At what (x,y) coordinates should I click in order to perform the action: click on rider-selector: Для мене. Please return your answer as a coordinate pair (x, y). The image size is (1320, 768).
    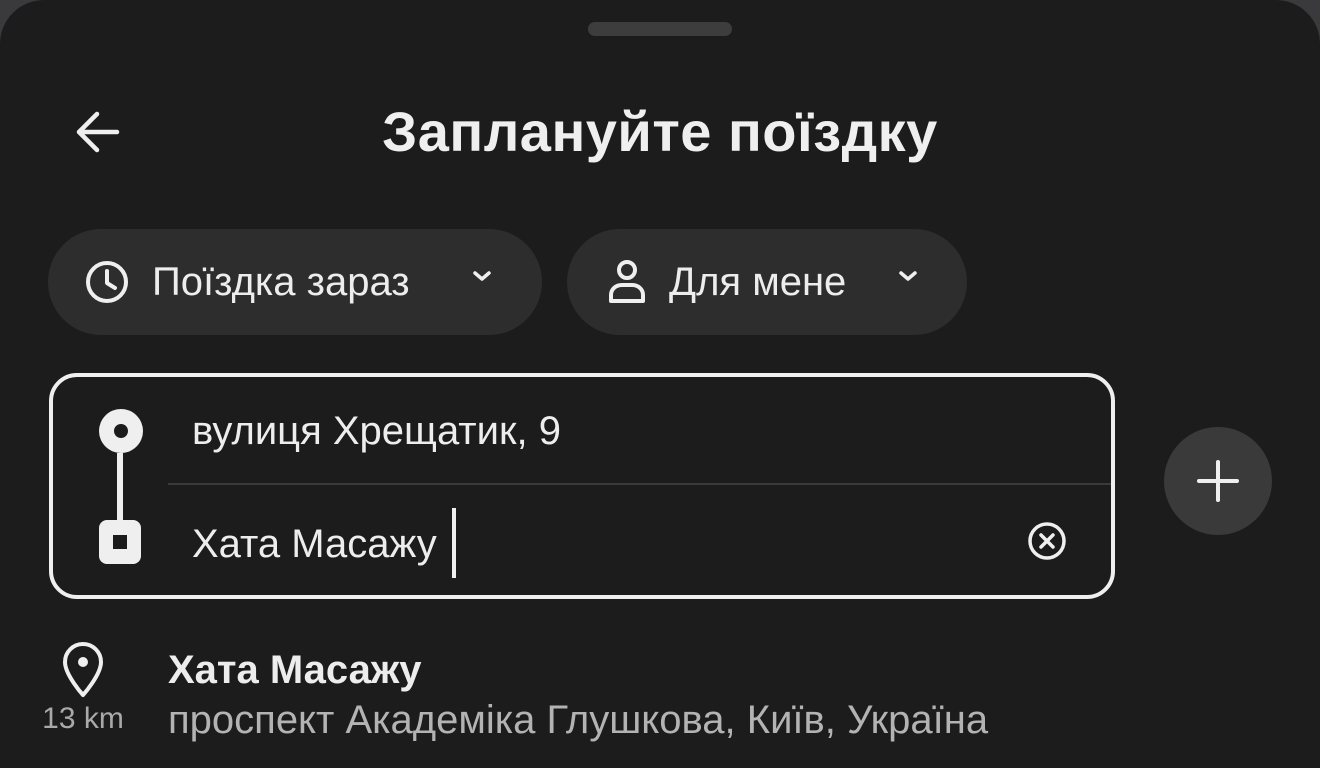
    Looking at the image, I should click on (767, 282).